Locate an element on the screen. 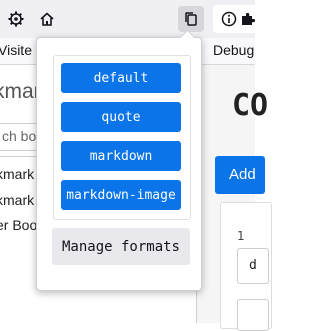  format-button-quote: quote is located at coordinates (121, 117).